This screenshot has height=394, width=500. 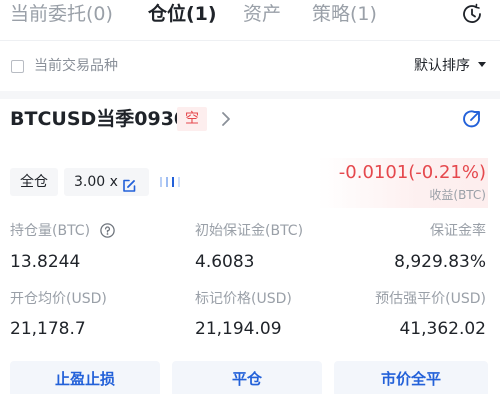 I want to click on position-symbol: BTCUSD当季0930, so click(x=98, y=119).